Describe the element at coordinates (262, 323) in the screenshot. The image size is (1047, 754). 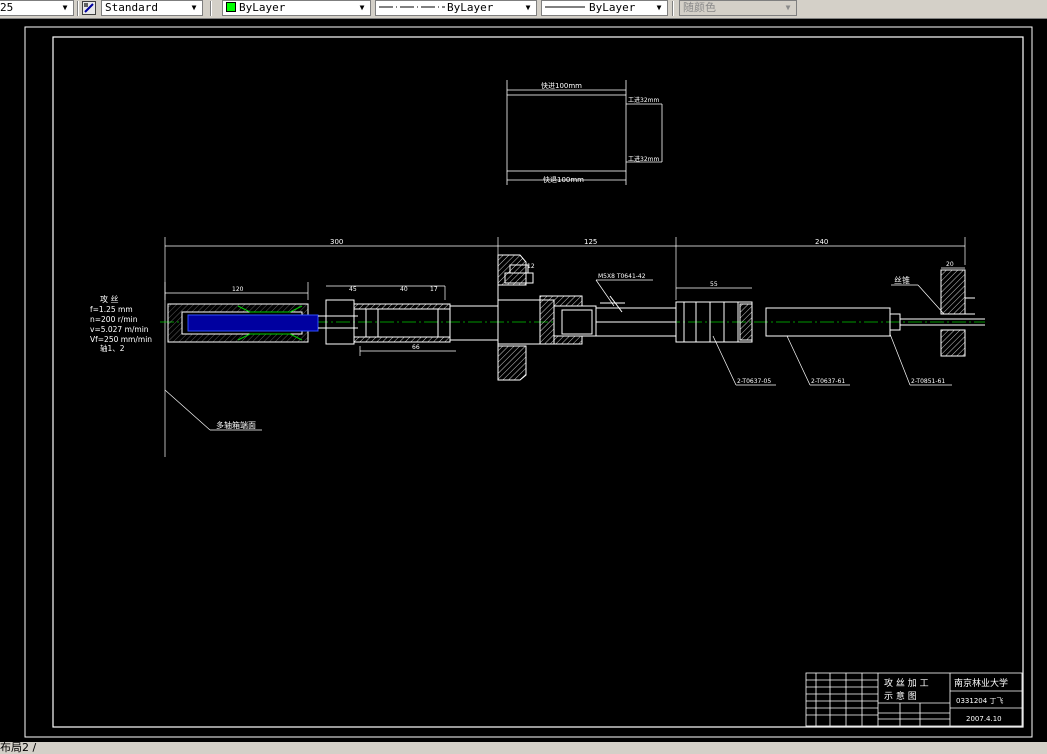
I see `tool-holder` at that location.